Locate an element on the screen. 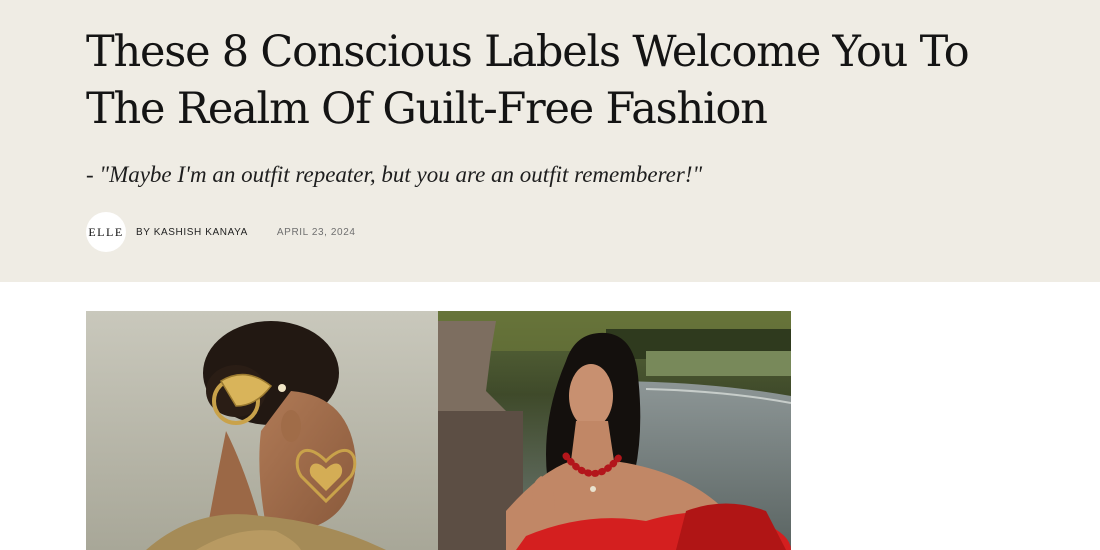  right-photo is located at coordinates (614, 430).